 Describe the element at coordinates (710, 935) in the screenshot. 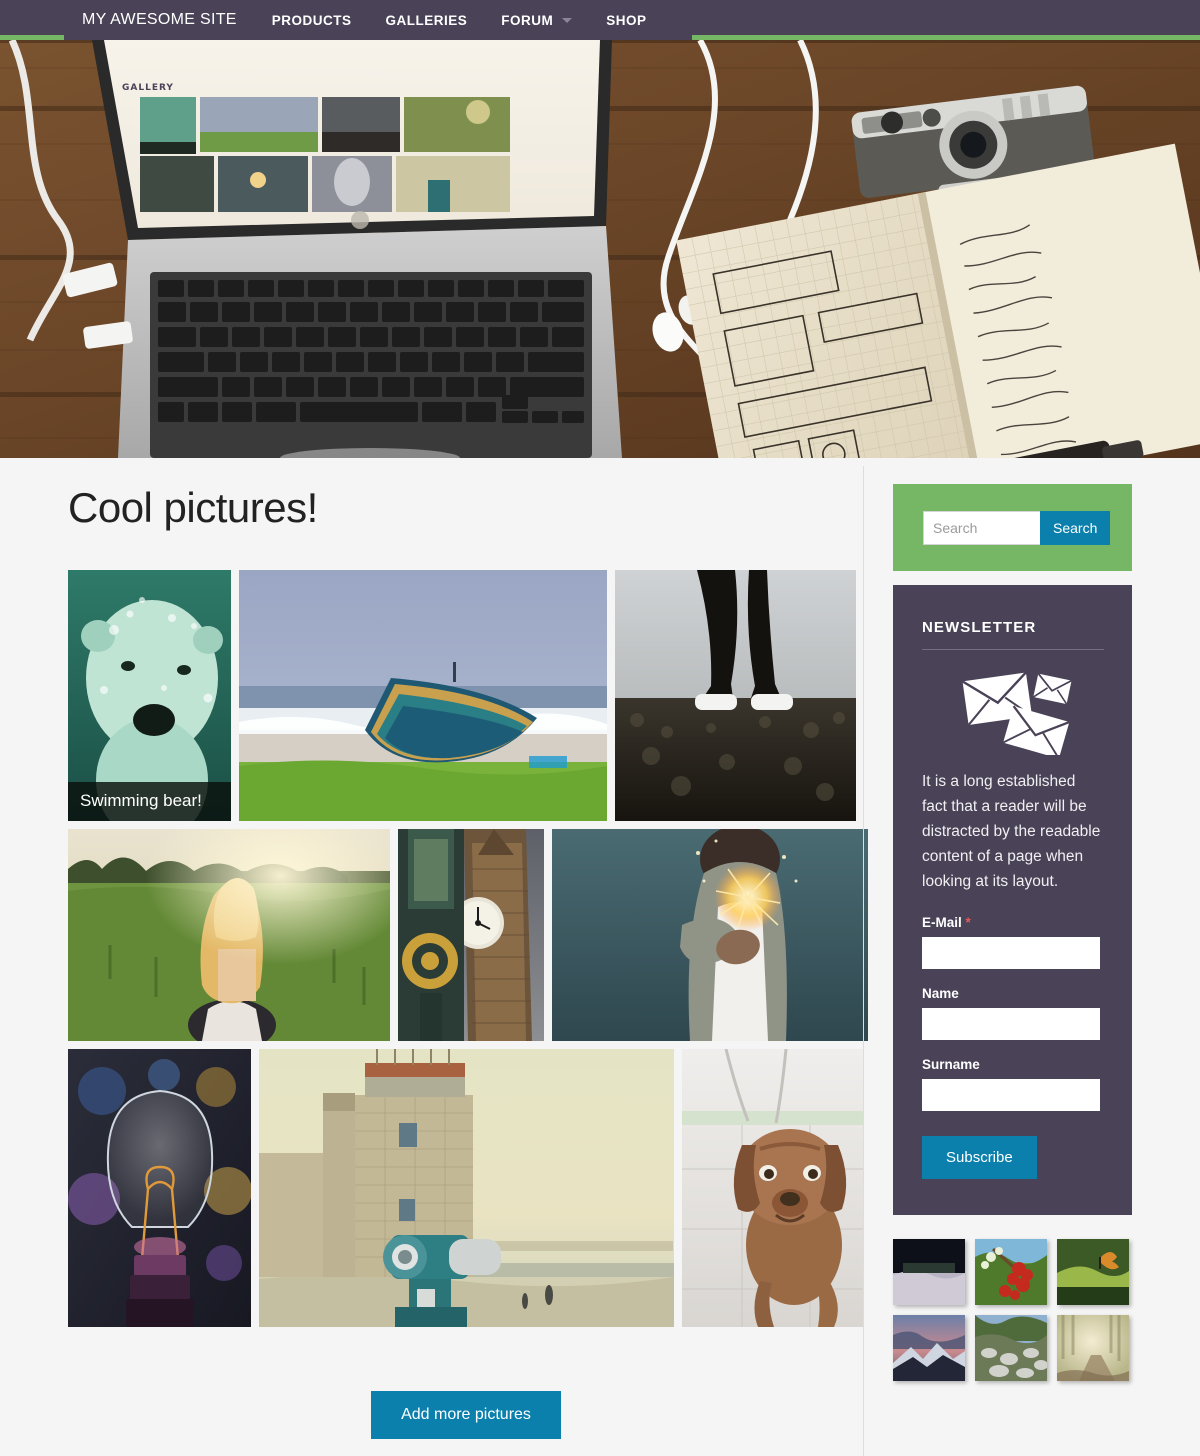

I see `gallery-item-sparkler-girl` at that location.